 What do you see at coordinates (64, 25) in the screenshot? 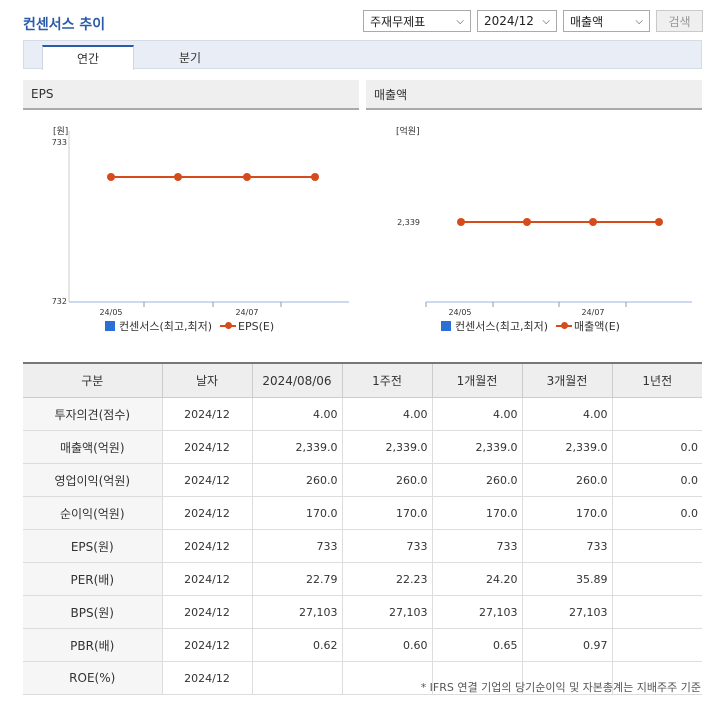
I see `page-title: 컨센서스 추이` at bounding box center [64, 25].